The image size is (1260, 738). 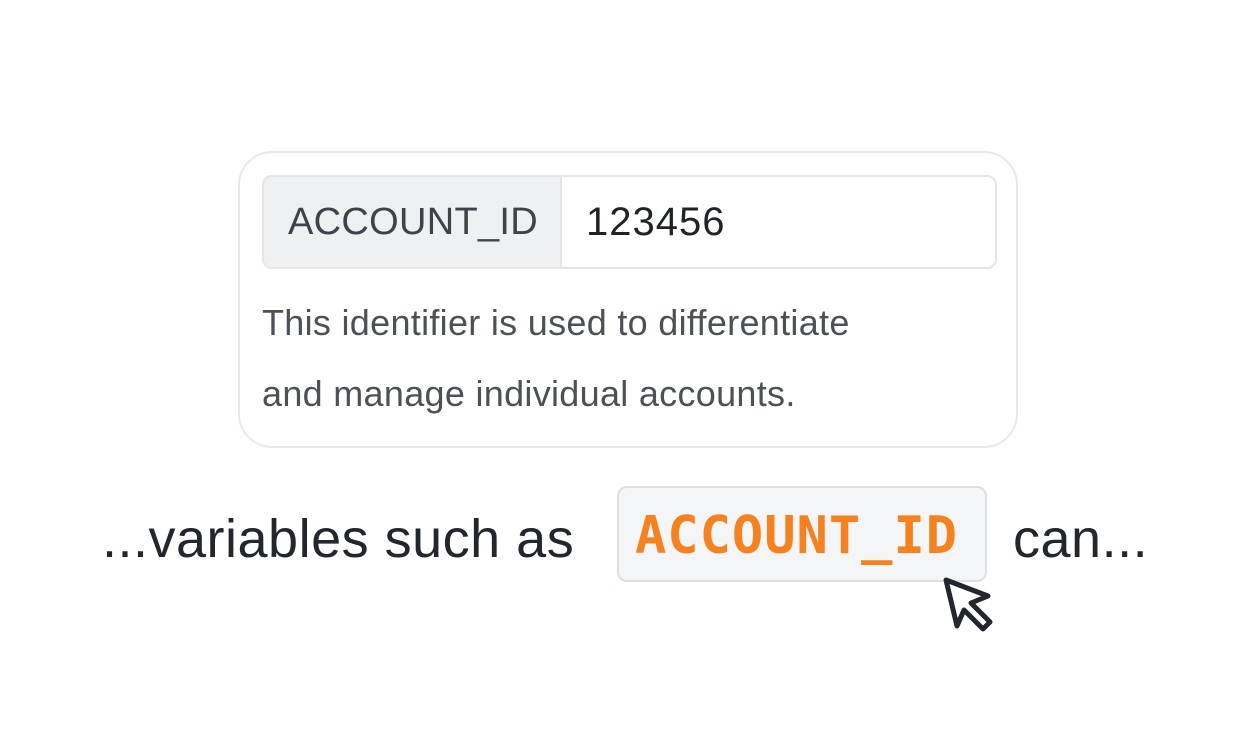 I want to click on description-line-2: and manage individual accounts., so click(x=529, y=393).